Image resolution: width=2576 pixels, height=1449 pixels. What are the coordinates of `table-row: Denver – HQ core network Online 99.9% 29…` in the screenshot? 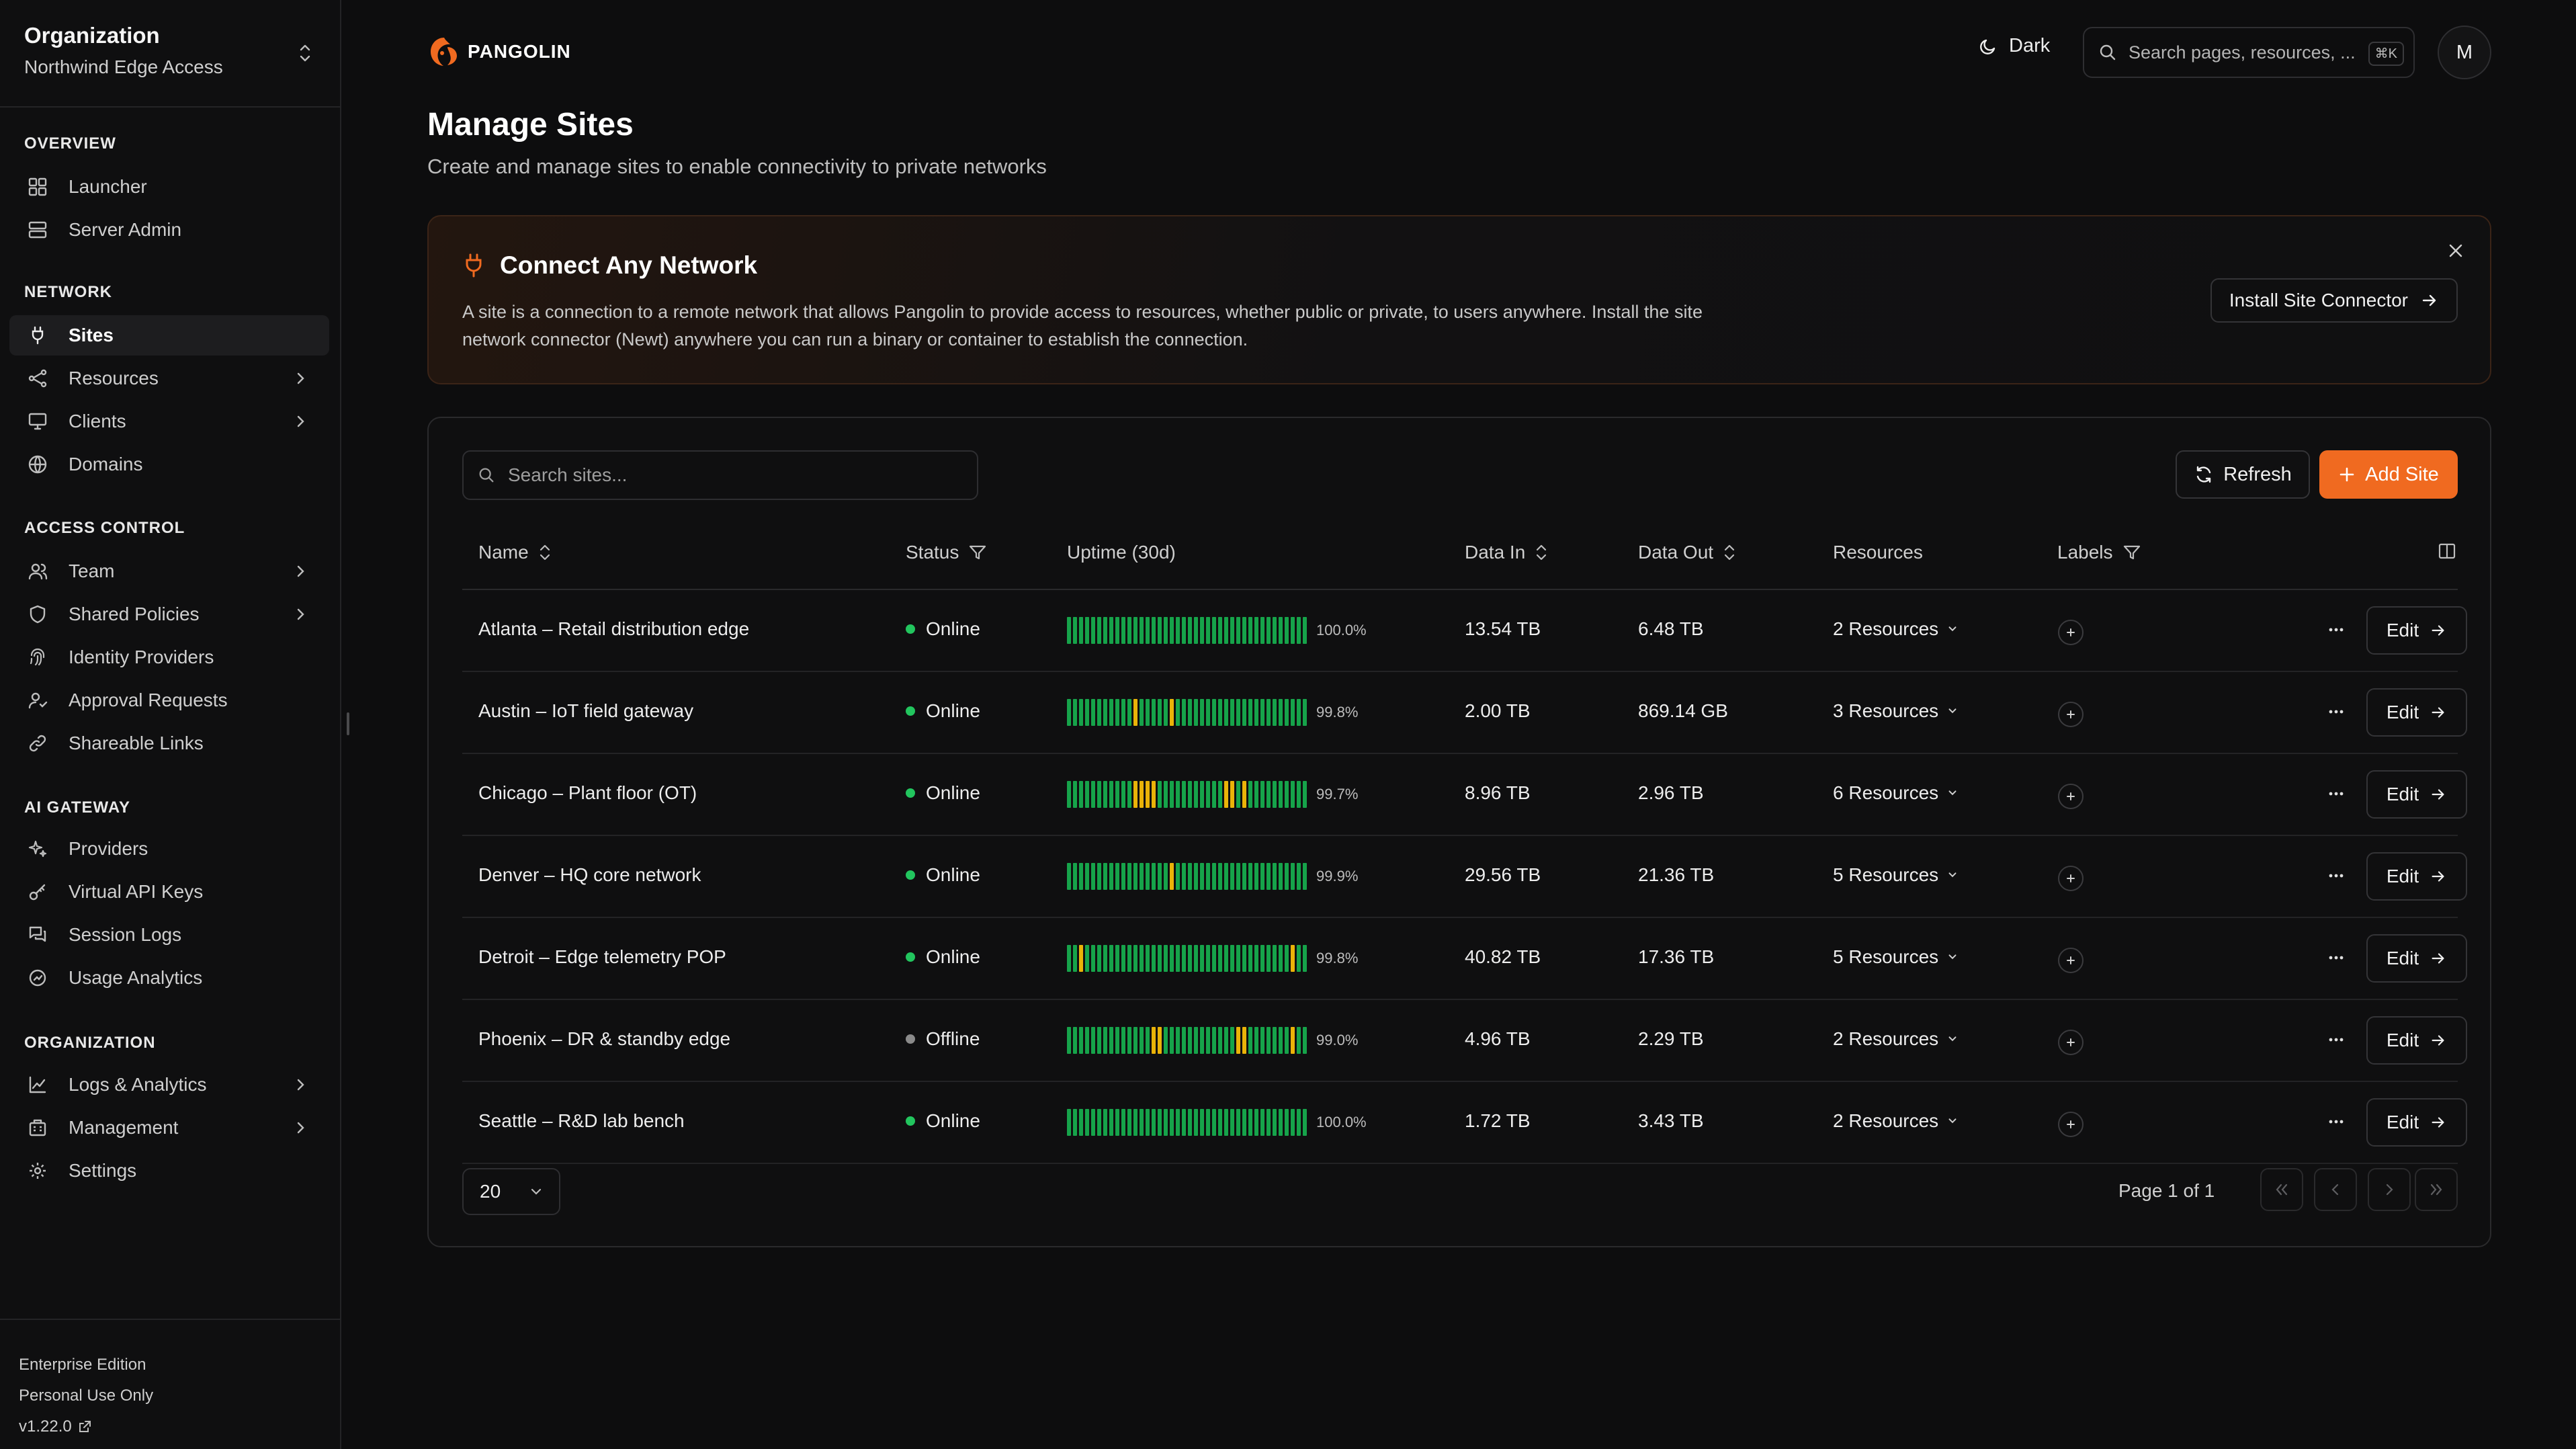 It's located at (1464, 877).